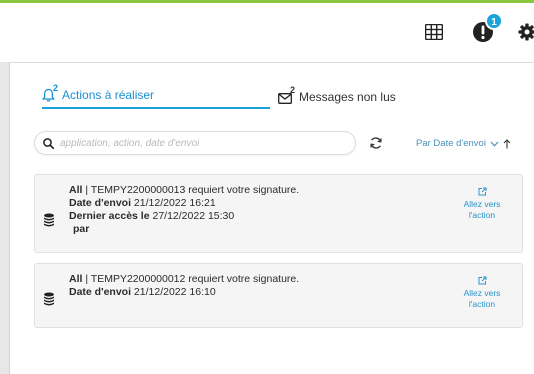  Describe the element at coordinates (434, 32) in the screenshot. I see `grid-icon` at that location.